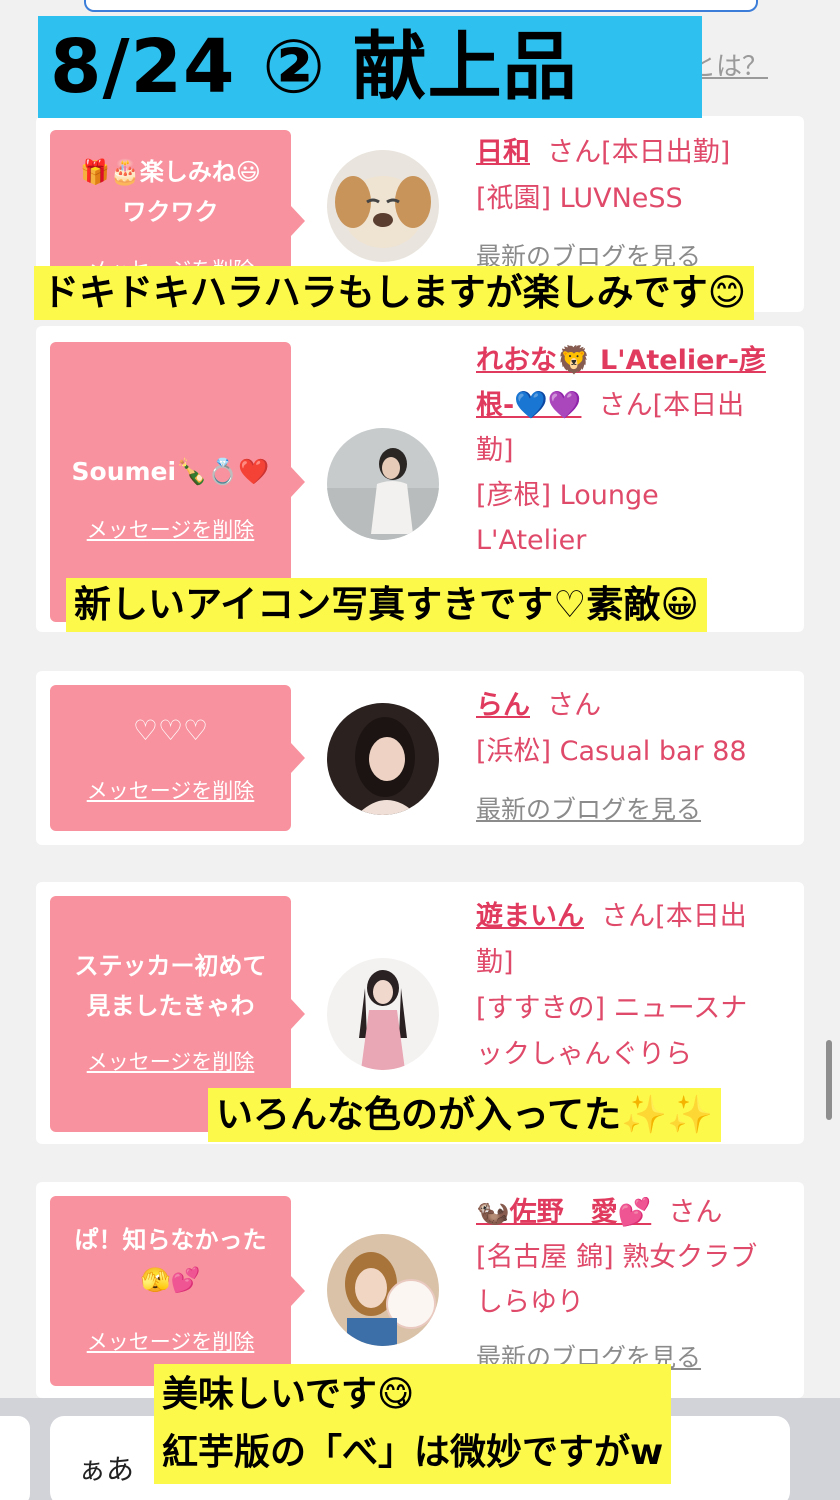  What do you see at coordinates (531, 540) in the screenshot?
I see `store-name-cont: L'Atelier` at bounding box center [531, 540].